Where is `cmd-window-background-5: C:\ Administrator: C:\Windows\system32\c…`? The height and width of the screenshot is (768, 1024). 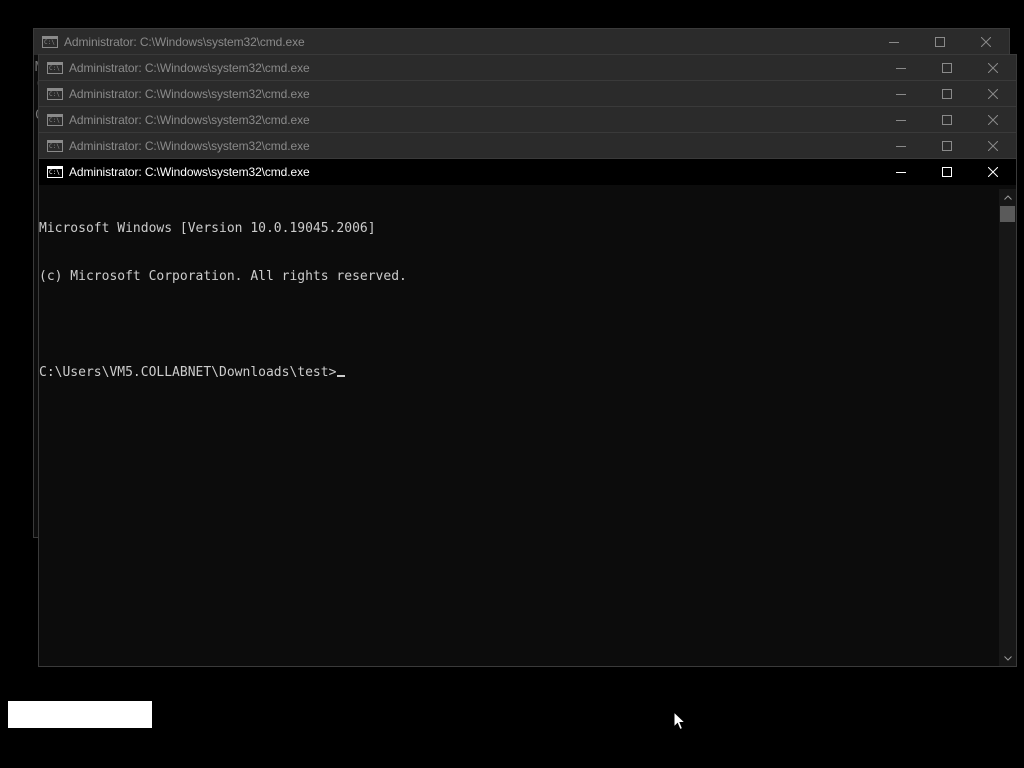 cmd-window-background-5: C:\ Administrator: C:\Windows\system32\c… is located at coordinates (527, 145).